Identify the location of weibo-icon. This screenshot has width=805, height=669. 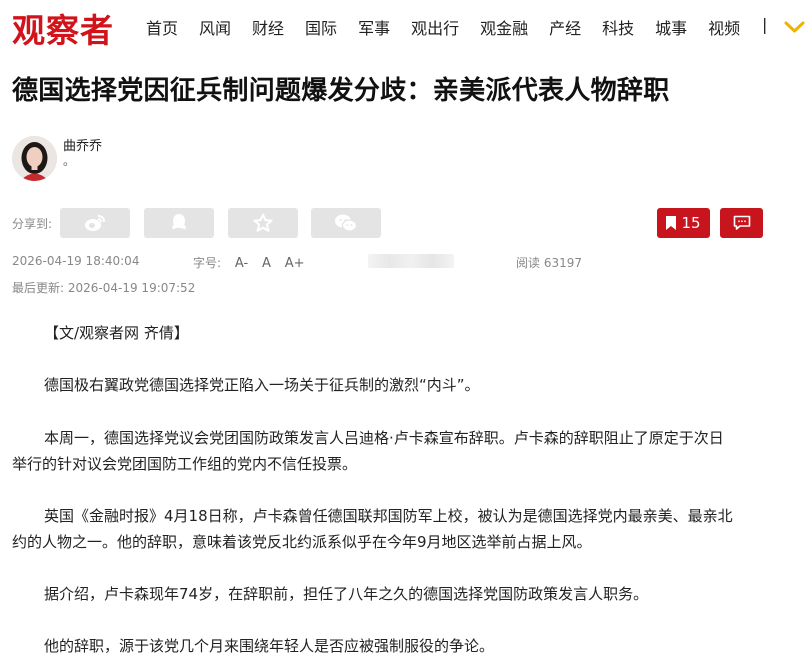
(95, 223).